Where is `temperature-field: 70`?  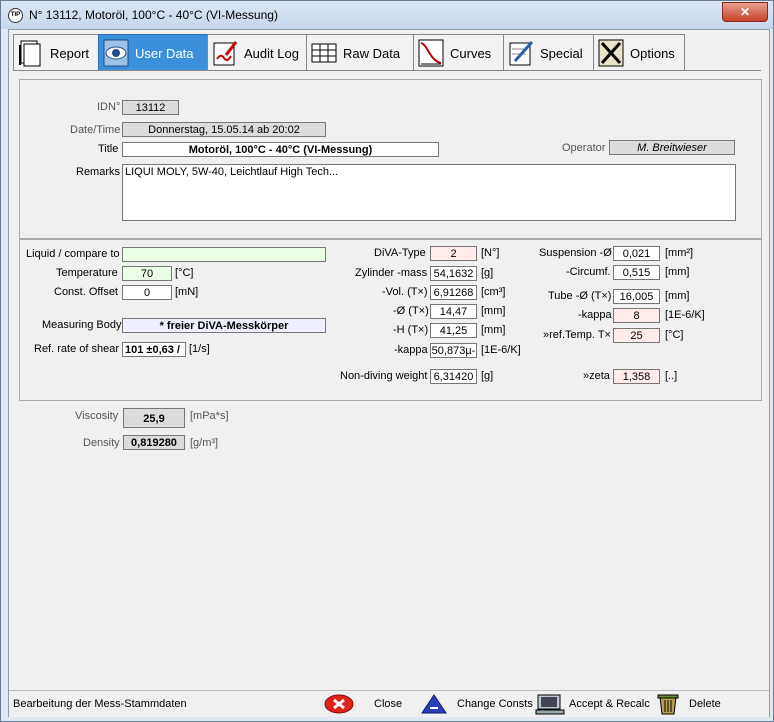 temperature-field: 70 is located at coordinates (147, 273).